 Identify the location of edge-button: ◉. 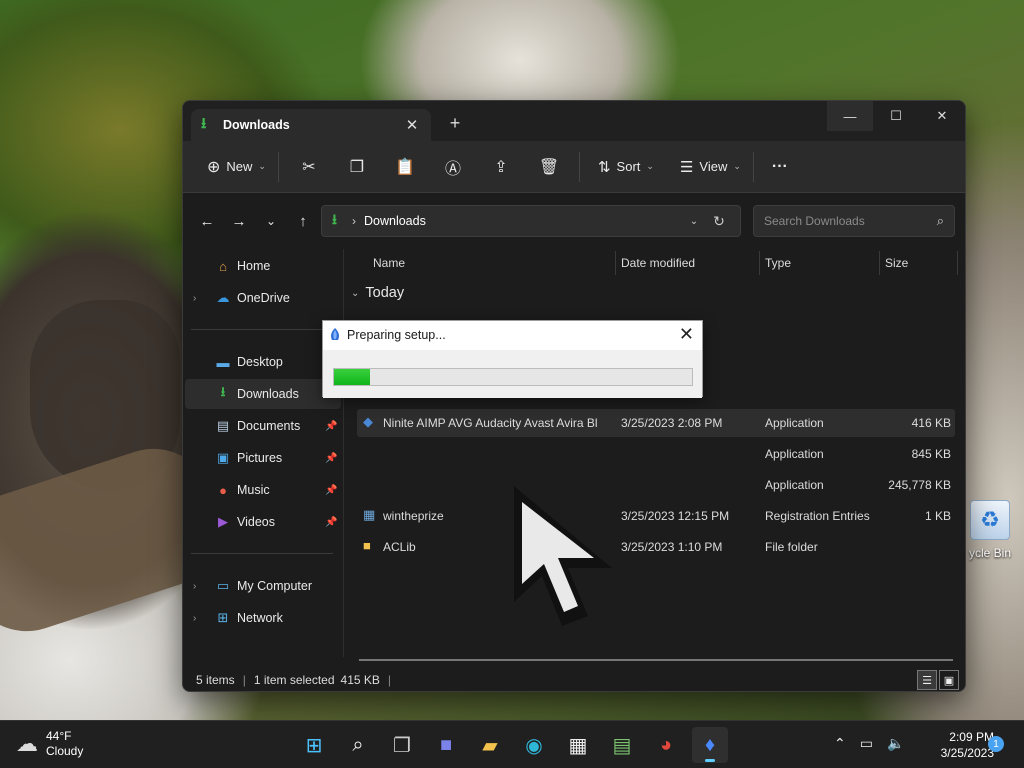
(534, 745).